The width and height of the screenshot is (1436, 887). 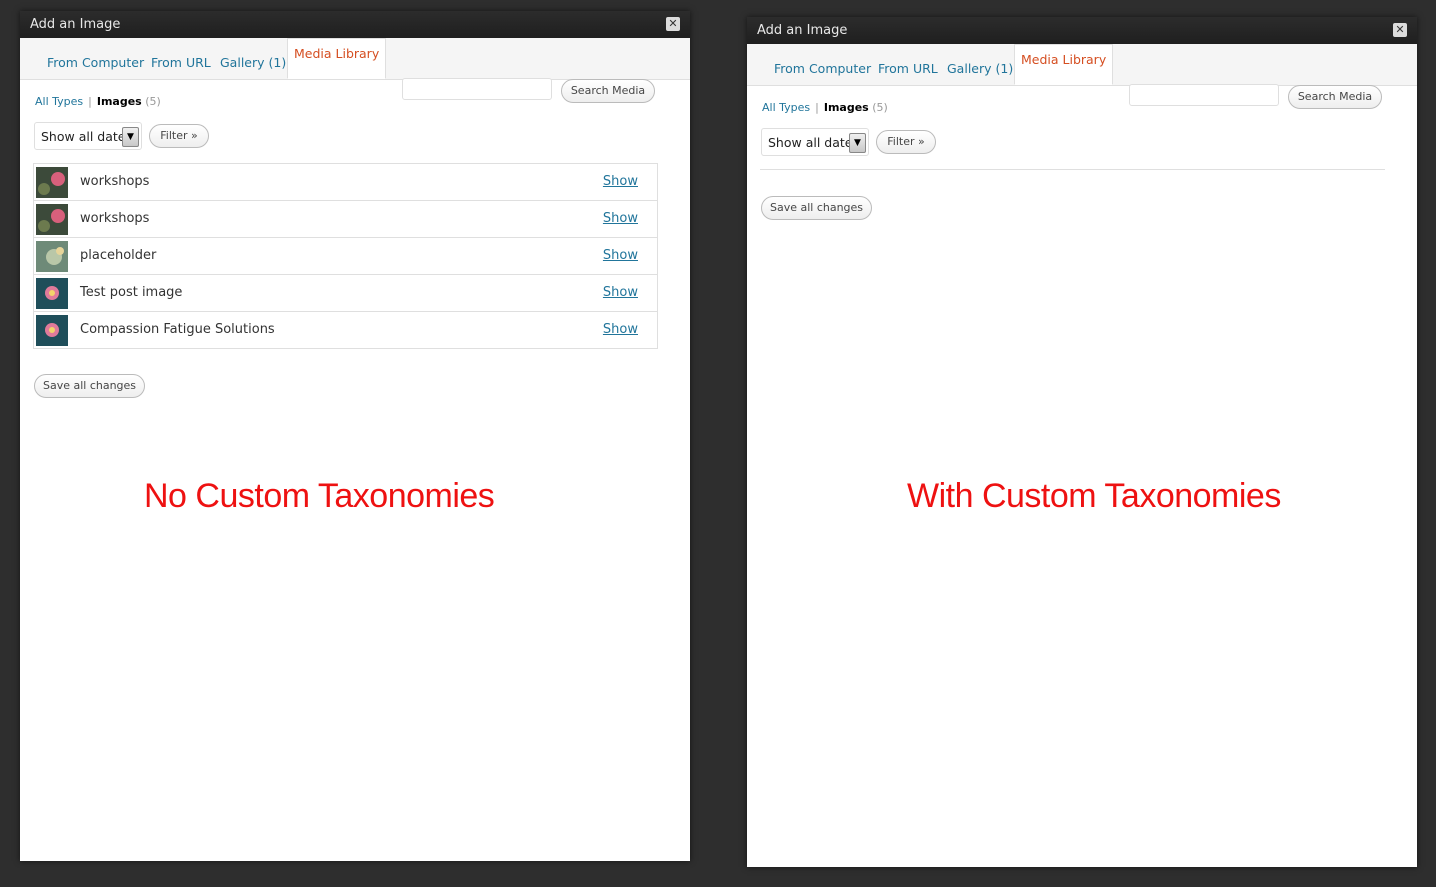 What do you see at coordinates (1072, 169) in the screenshot?
I see `empty-list-divider` at bounding box center [1072, 169].